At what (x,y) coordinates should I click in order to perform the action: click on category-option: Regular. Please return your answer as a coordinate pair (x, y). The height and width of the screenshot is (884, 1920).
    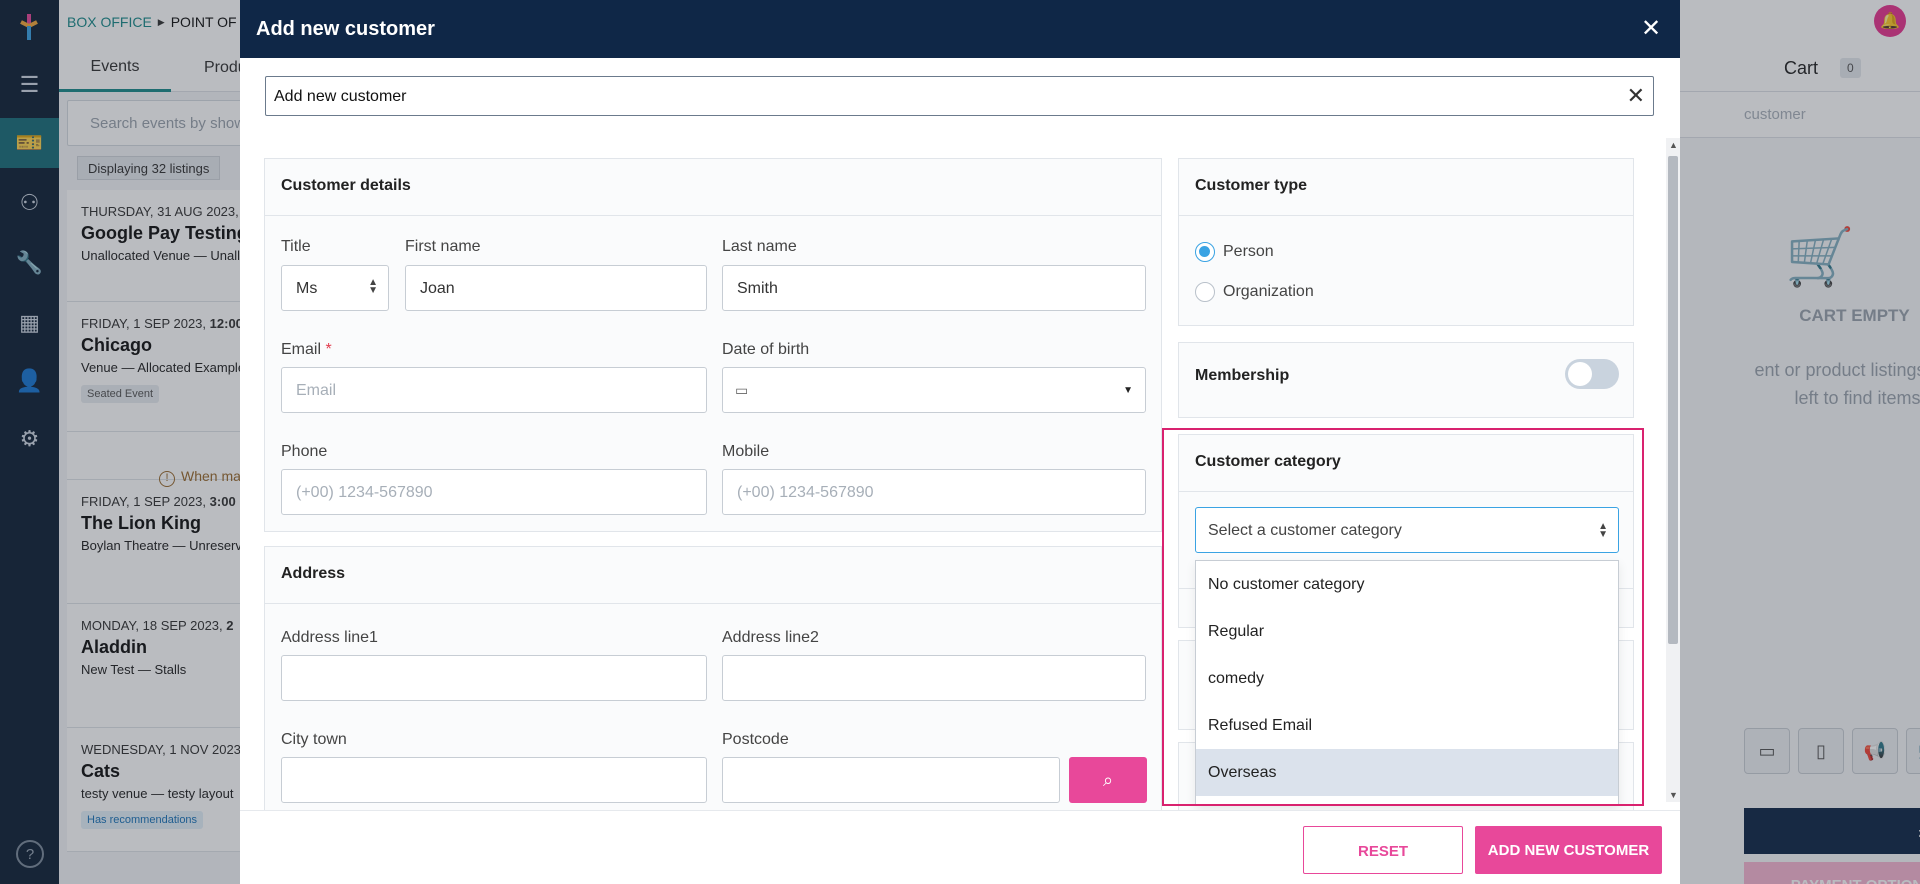
    Looking at the image, I should click on (1407, 631).